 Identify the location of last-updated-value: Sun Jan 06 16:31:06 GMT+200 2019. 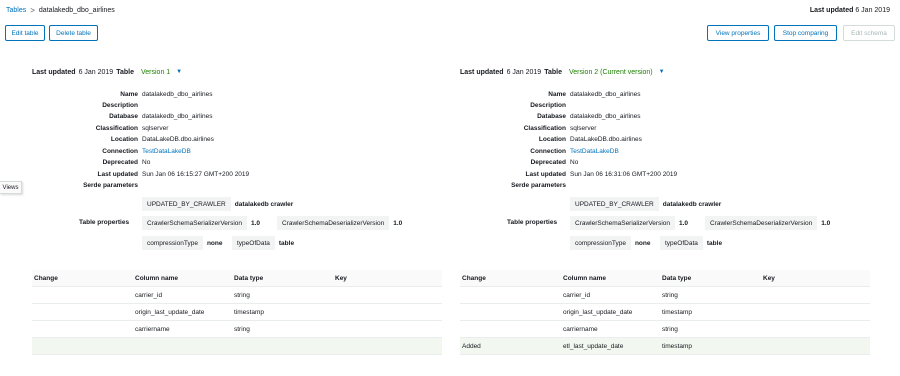
(624, 174).